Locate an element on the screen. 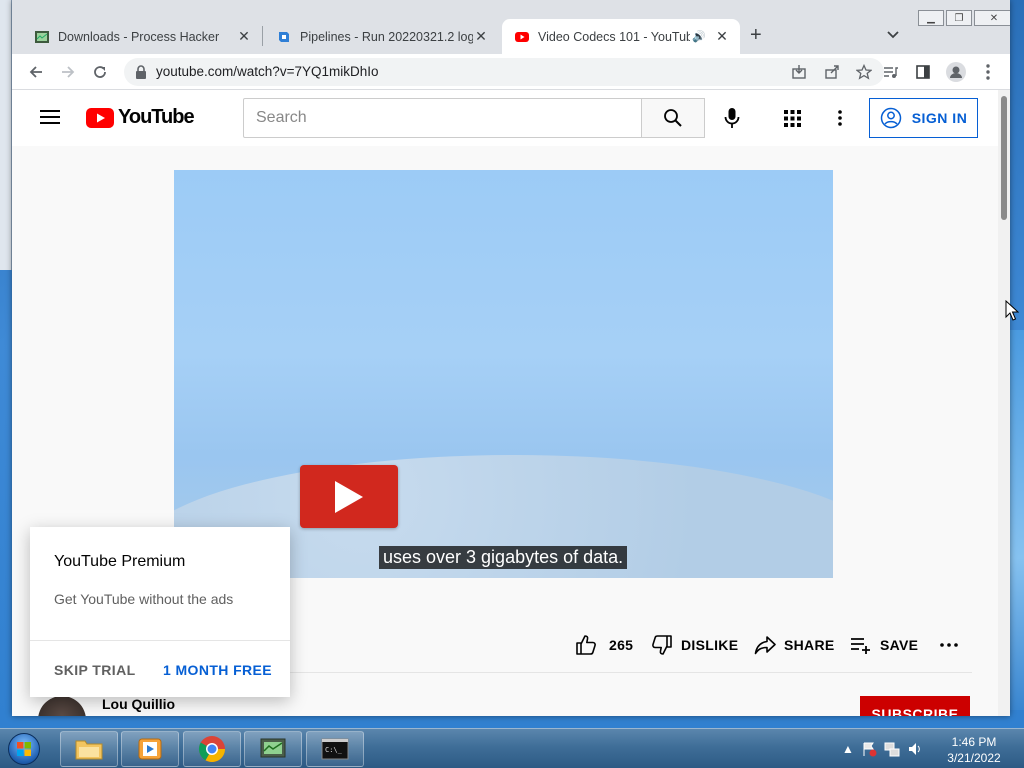  minimize-icon: ▁ is located at coordinates (931, 18).